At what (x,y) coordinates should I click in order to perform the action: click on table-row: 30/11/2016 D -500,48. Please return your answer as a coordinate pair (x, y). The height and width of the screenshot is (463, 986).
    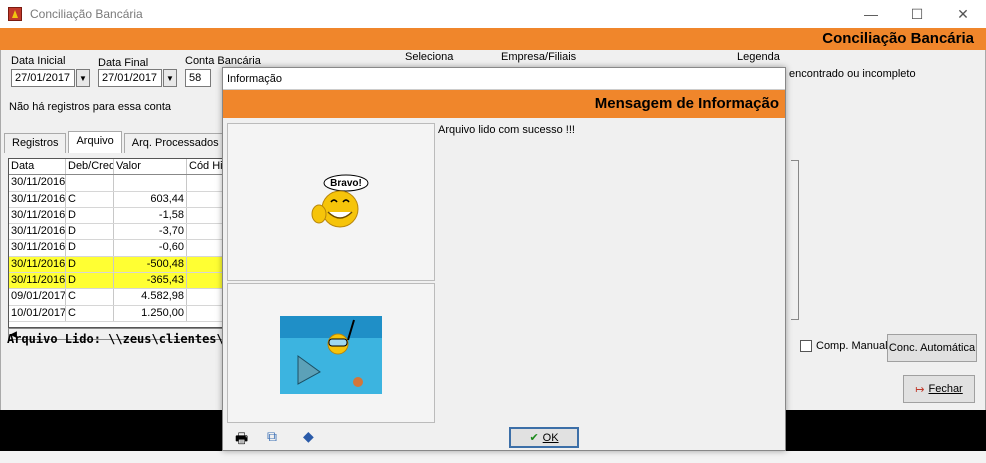
    Looking at the image, I should click on (118, 265).